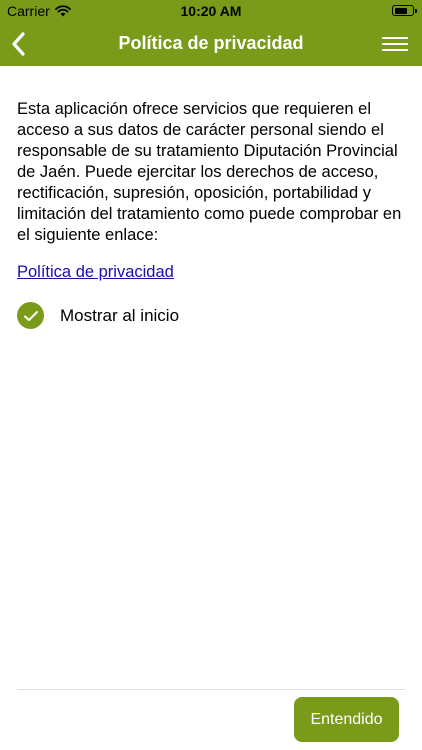 The height and width of the screenshot is (750, 422). I want to click on status-time: 10:20 AM, so click(211, 11).